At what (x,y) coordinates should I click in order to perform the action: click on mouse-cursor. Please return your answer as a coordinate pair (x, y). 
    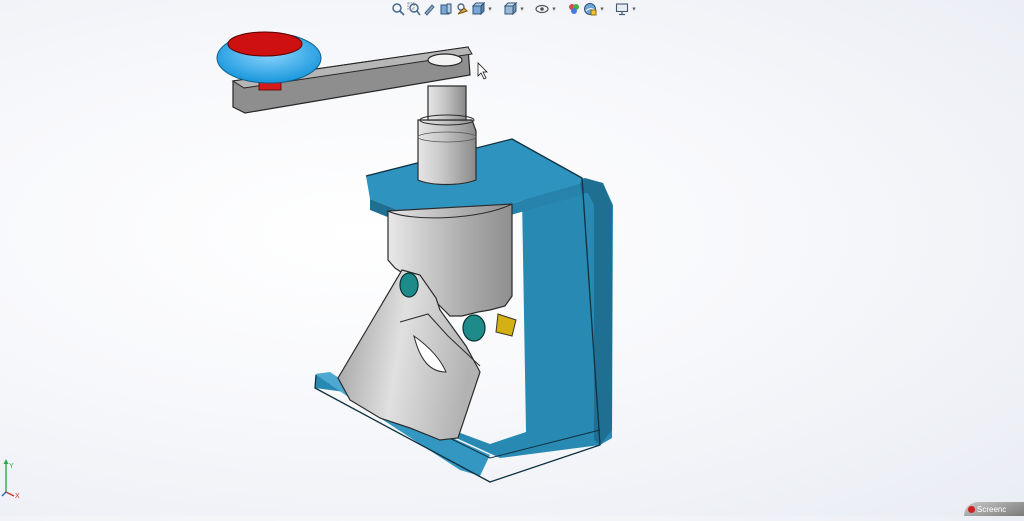
    Looking at the image, I should click on (482, 71).